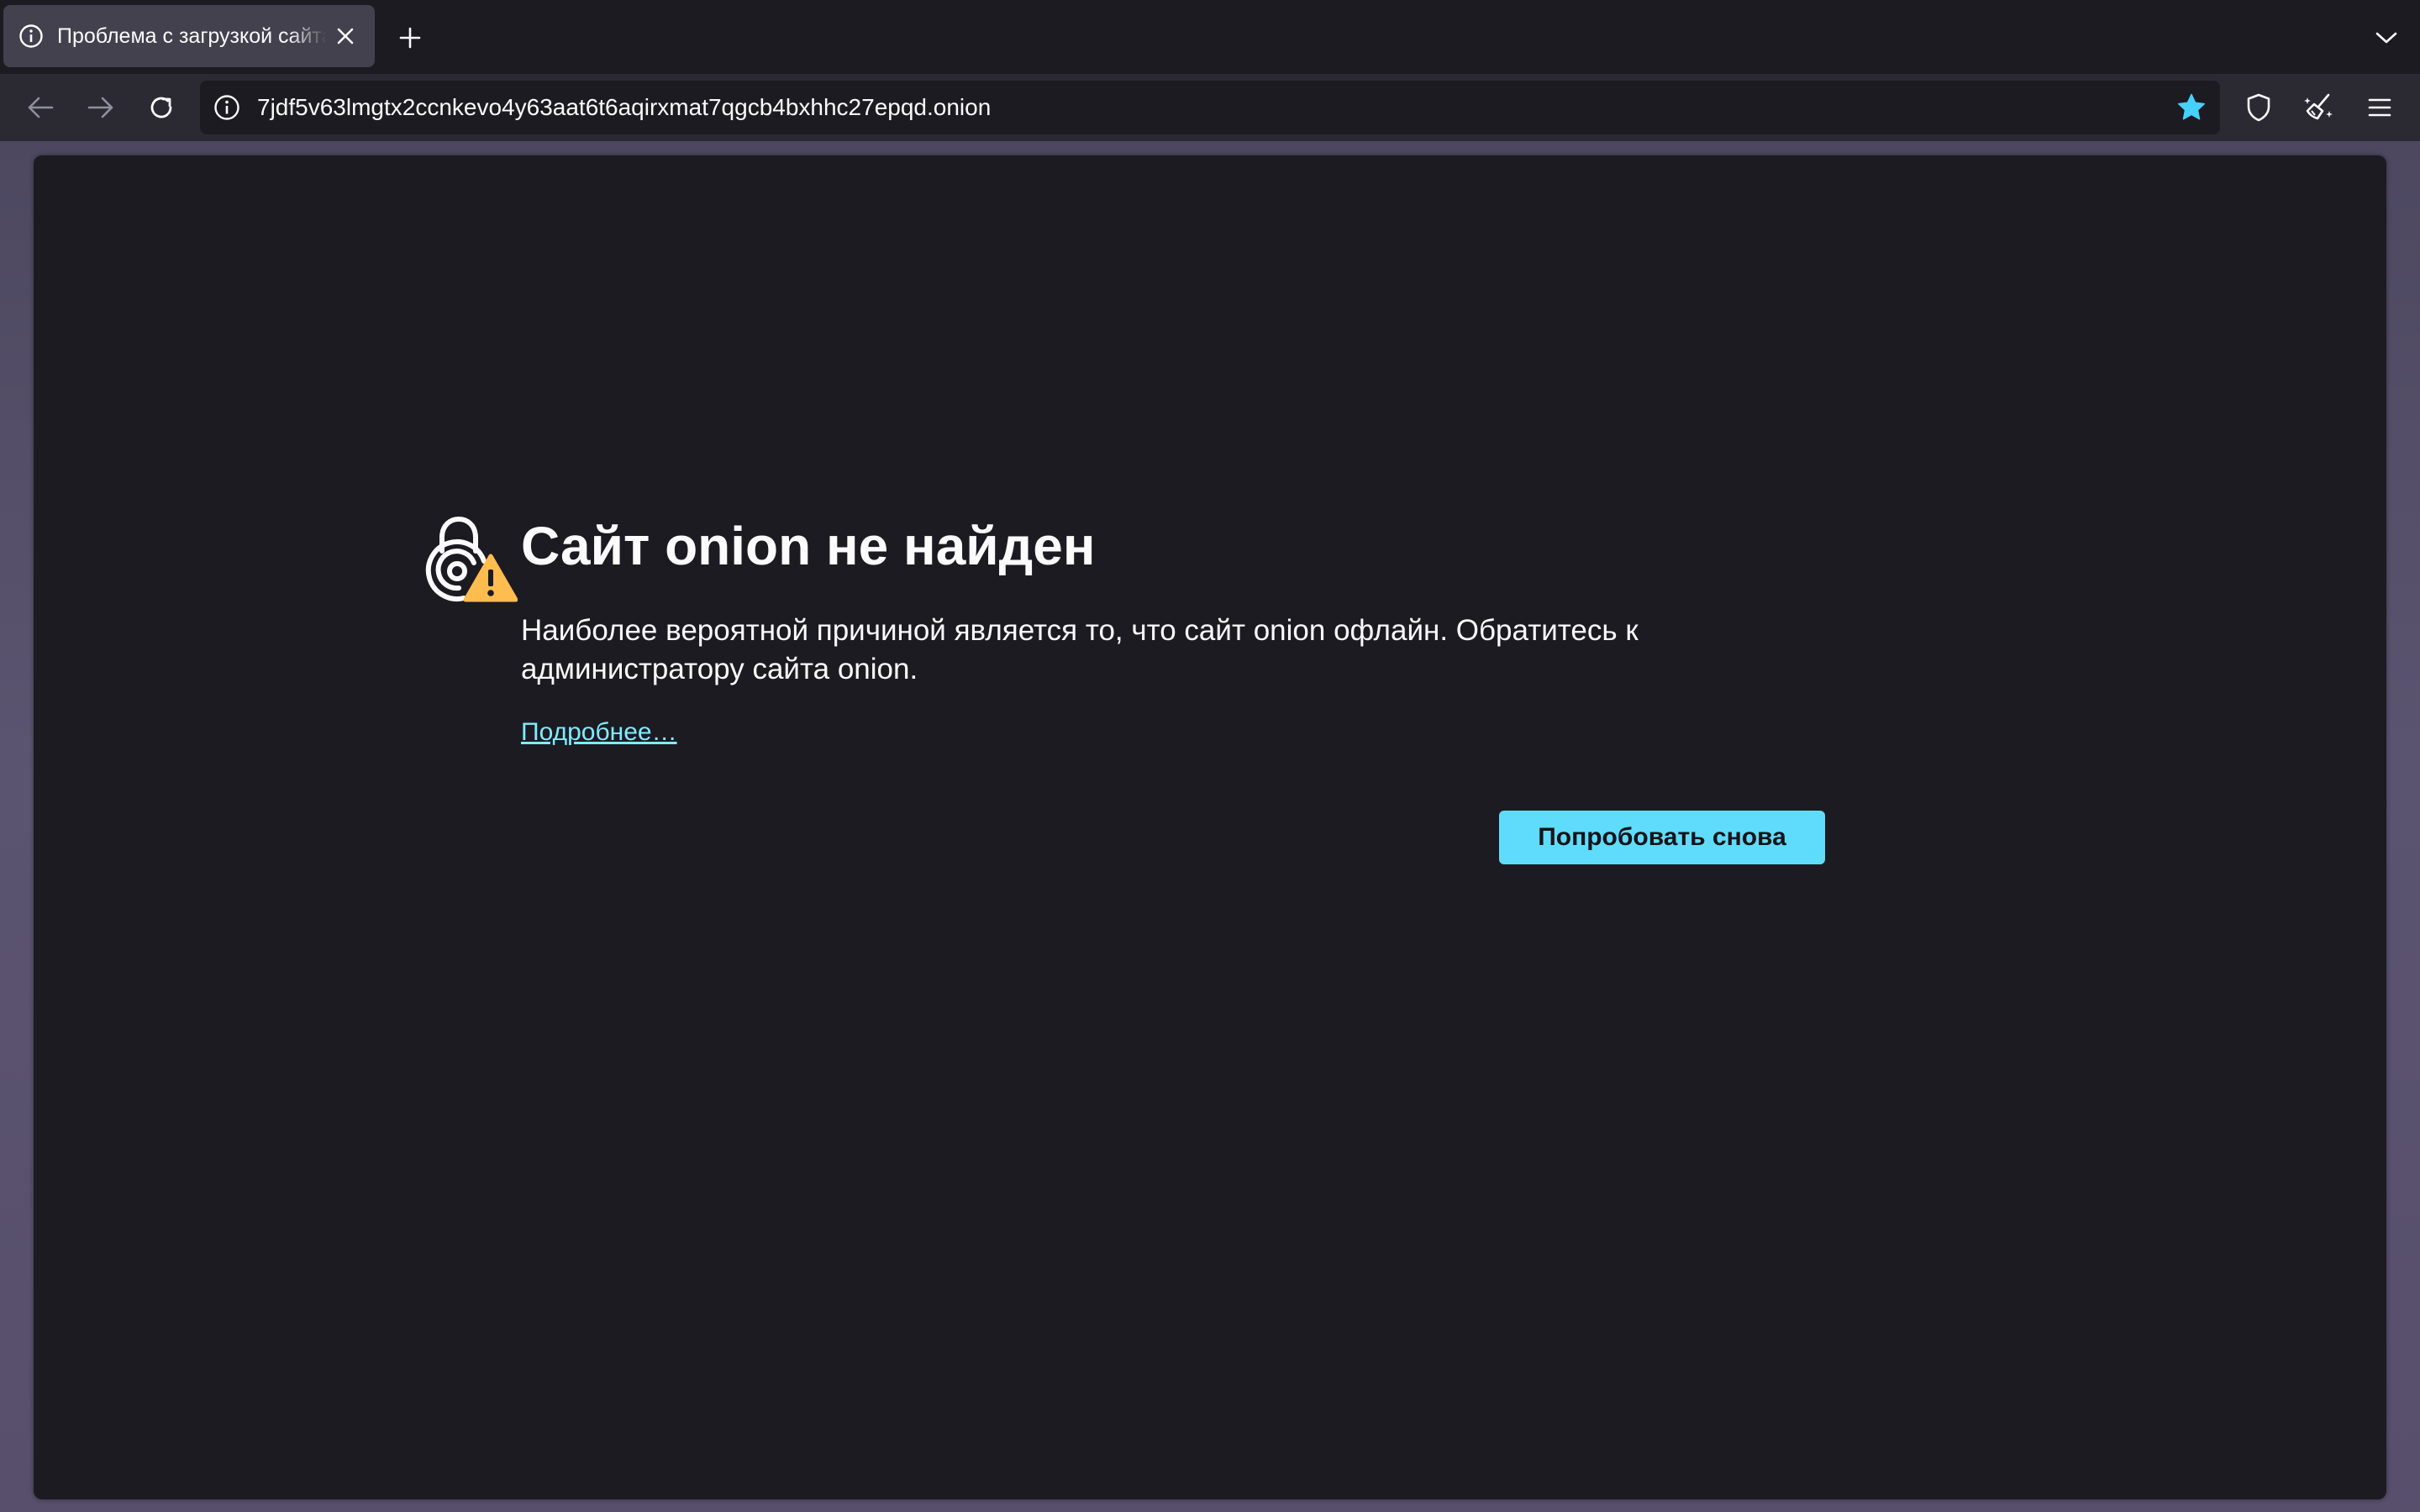 The image size is (2420, 1512). What do you see at coordinates (101, 107) in the screenshot?
I see `arrow-right-icon` at bounding box center [101, 107].